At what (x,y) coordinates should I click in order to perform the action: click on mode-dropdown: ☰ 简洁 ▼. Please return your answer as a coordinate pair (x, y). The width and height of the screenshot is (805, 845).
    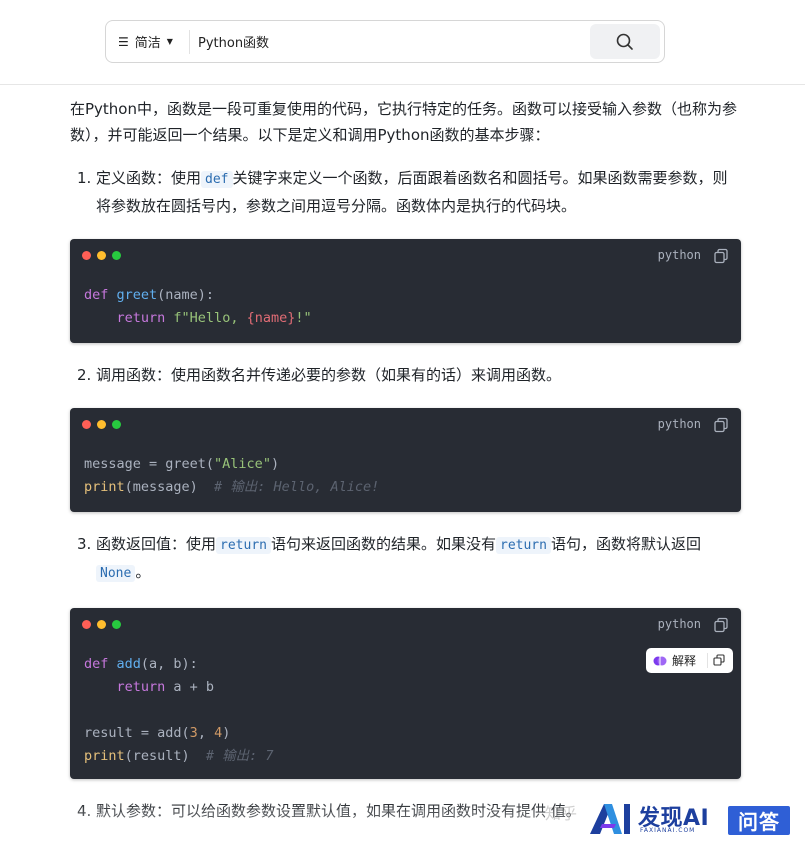
    Looking at the image, I should click on (147, 41).